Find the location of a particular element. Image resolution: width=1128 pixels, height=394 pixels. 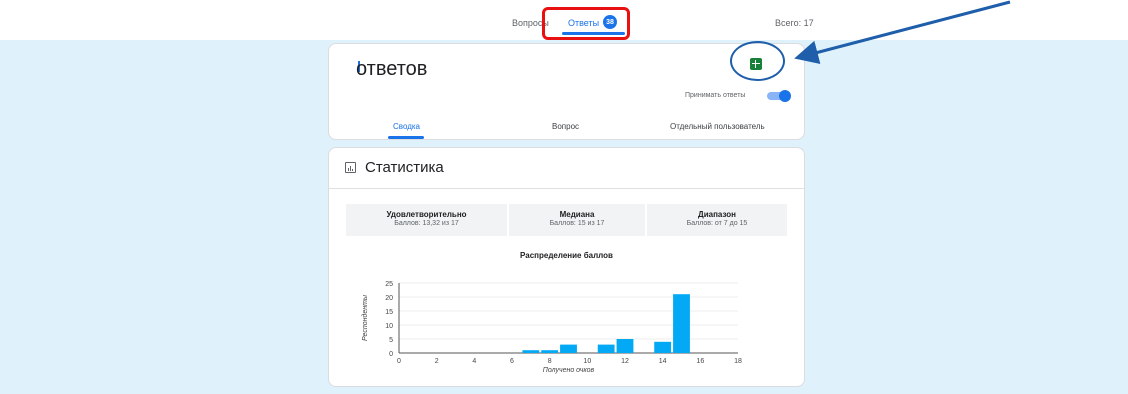

annotation-arrow is located at coordinates (902, 32).